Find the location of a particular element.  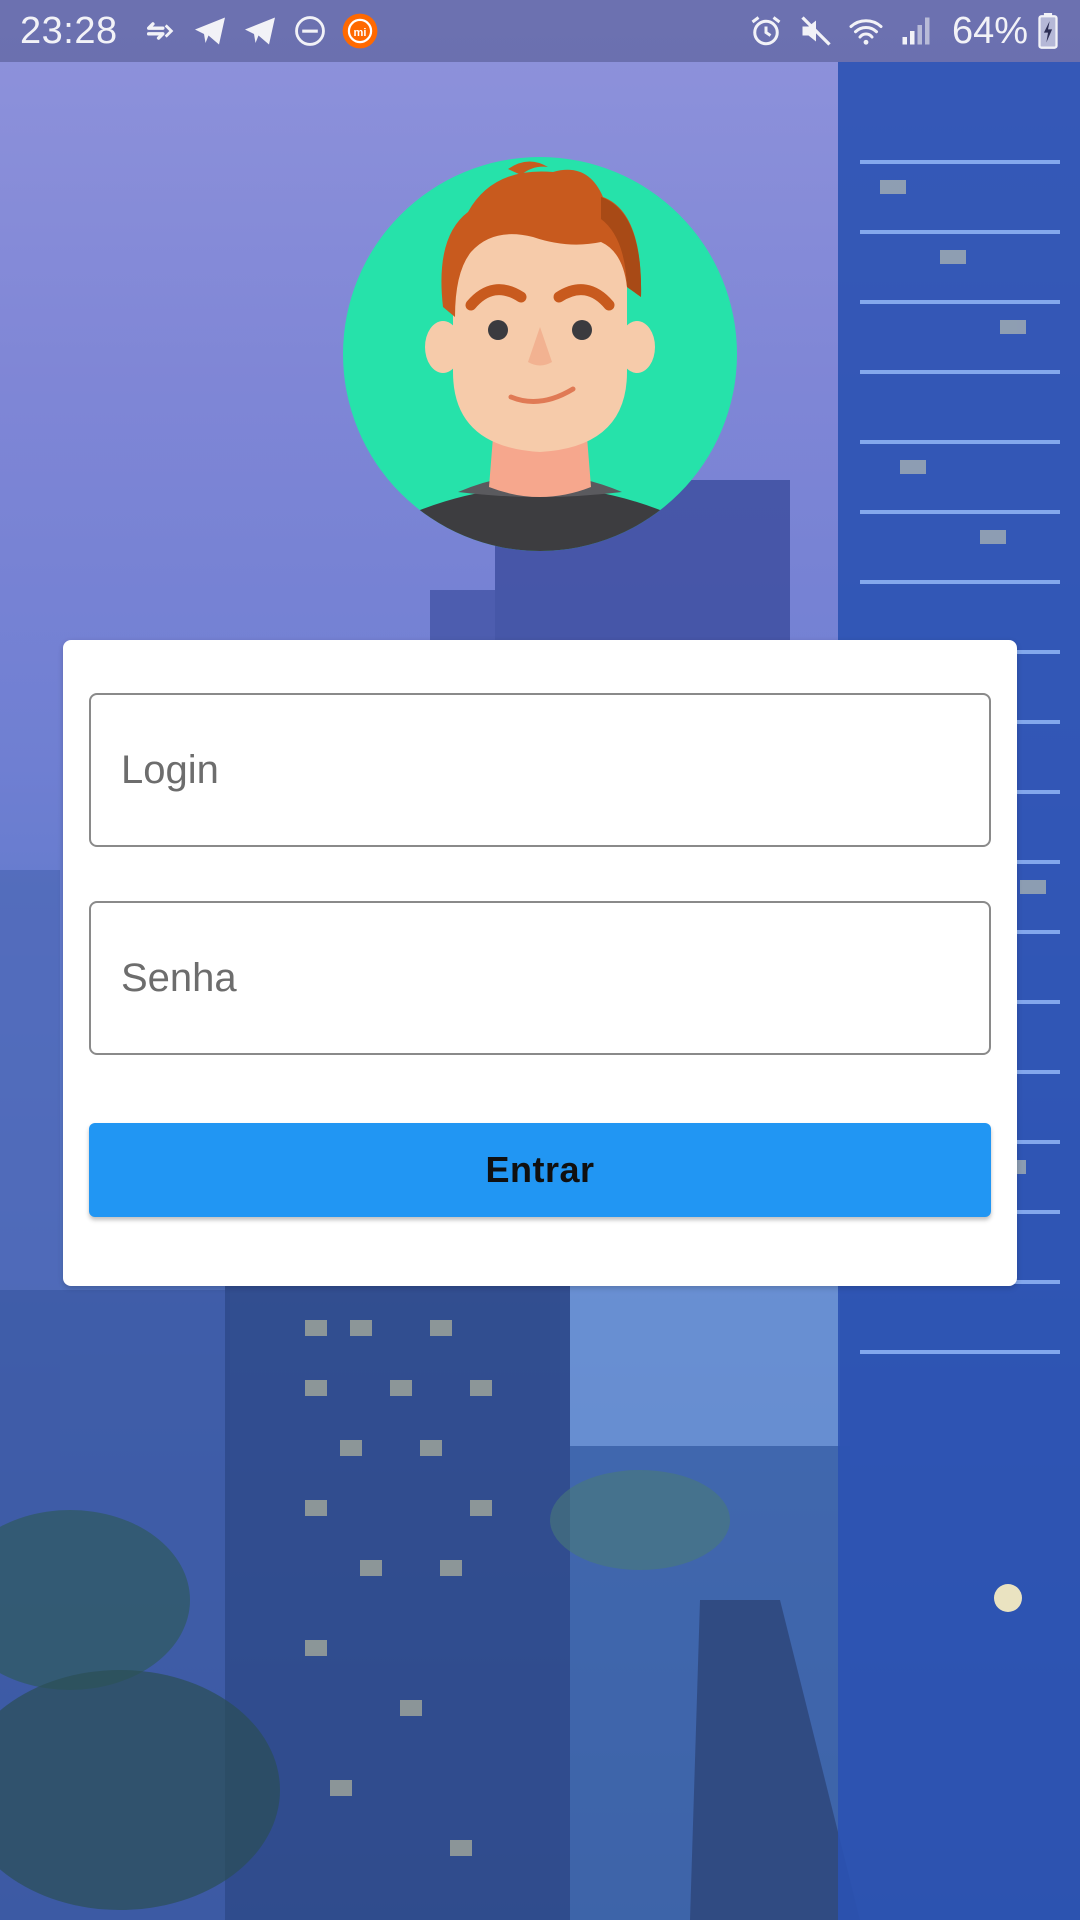

system-status-icons: 64% is located at coordinates (903, 31).